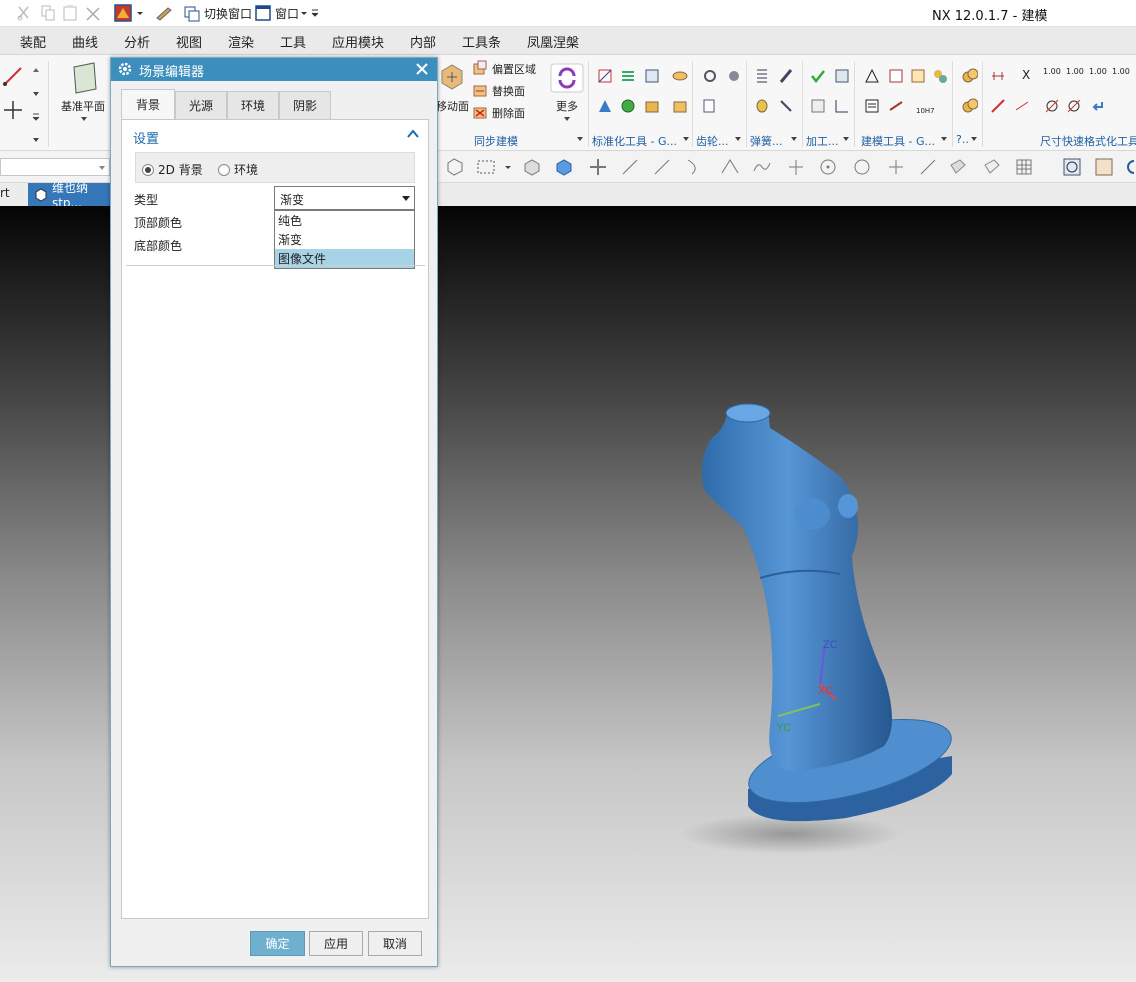 The height and width of the screenshot is (982, 1136). What do you see at coordinates (123, 13) in the screenshot?
I see `color-palette-icon` at bounding box center [123, 13].